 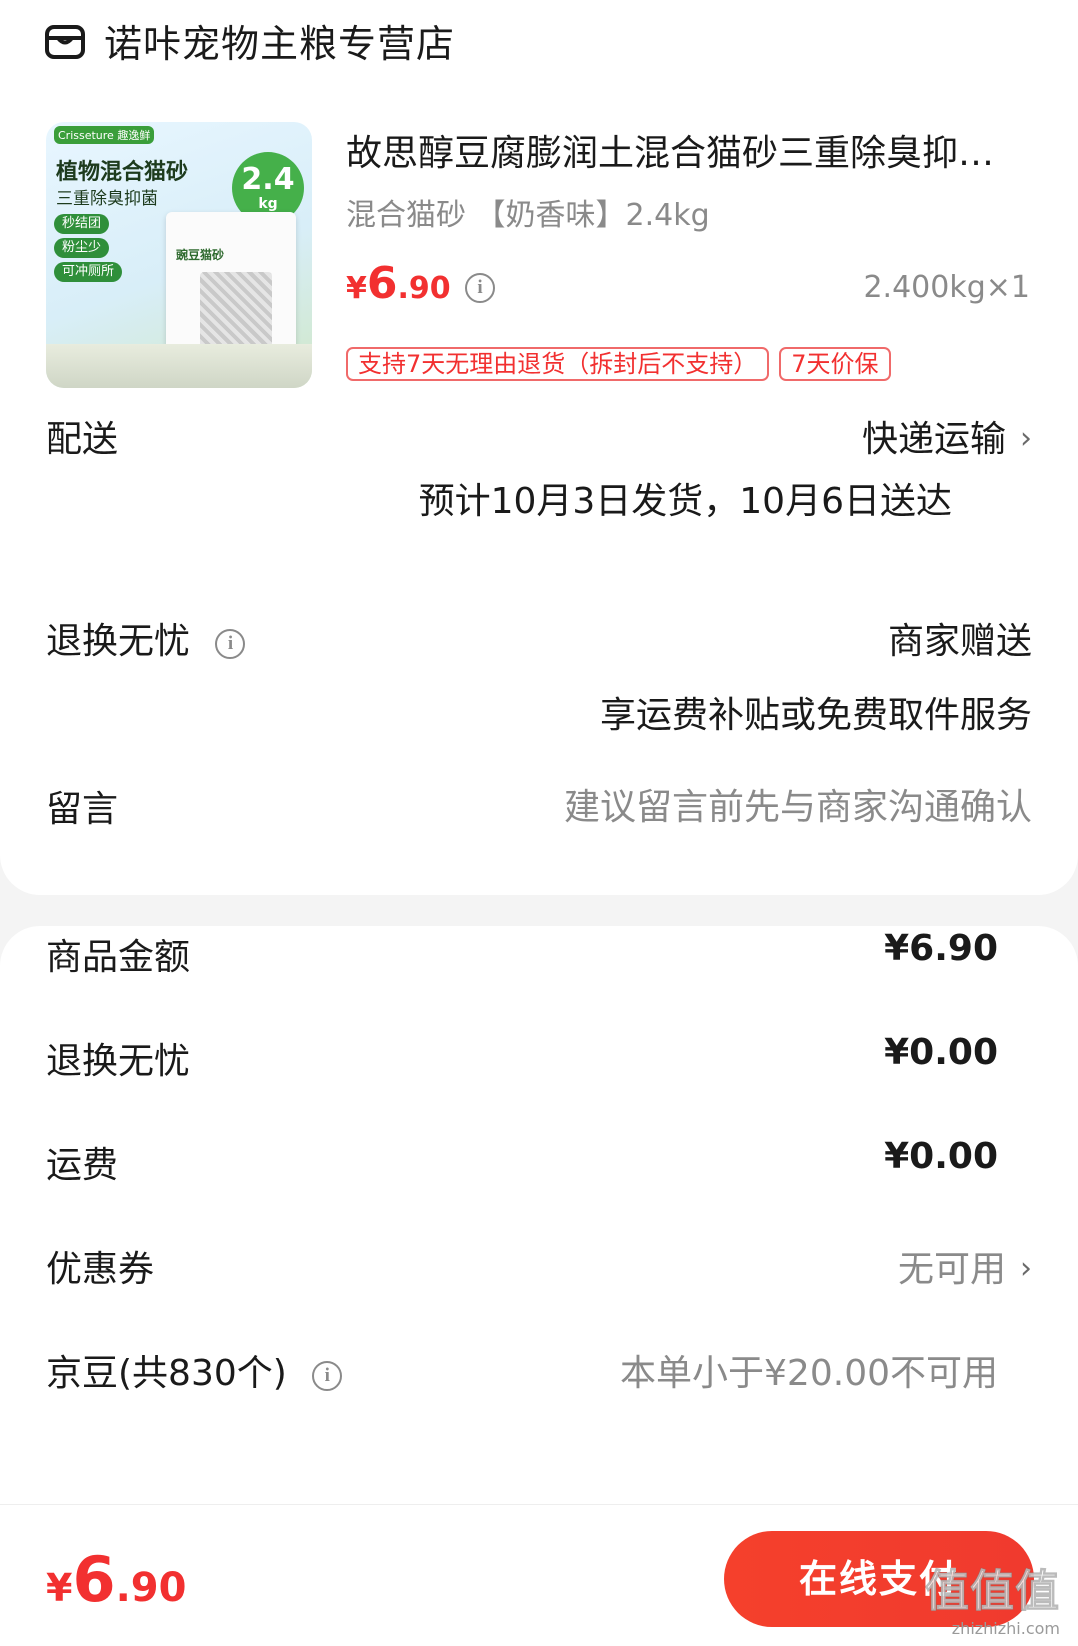 I want to click on bag-label: 豌豆猫砂, so click(x=200, y=255).